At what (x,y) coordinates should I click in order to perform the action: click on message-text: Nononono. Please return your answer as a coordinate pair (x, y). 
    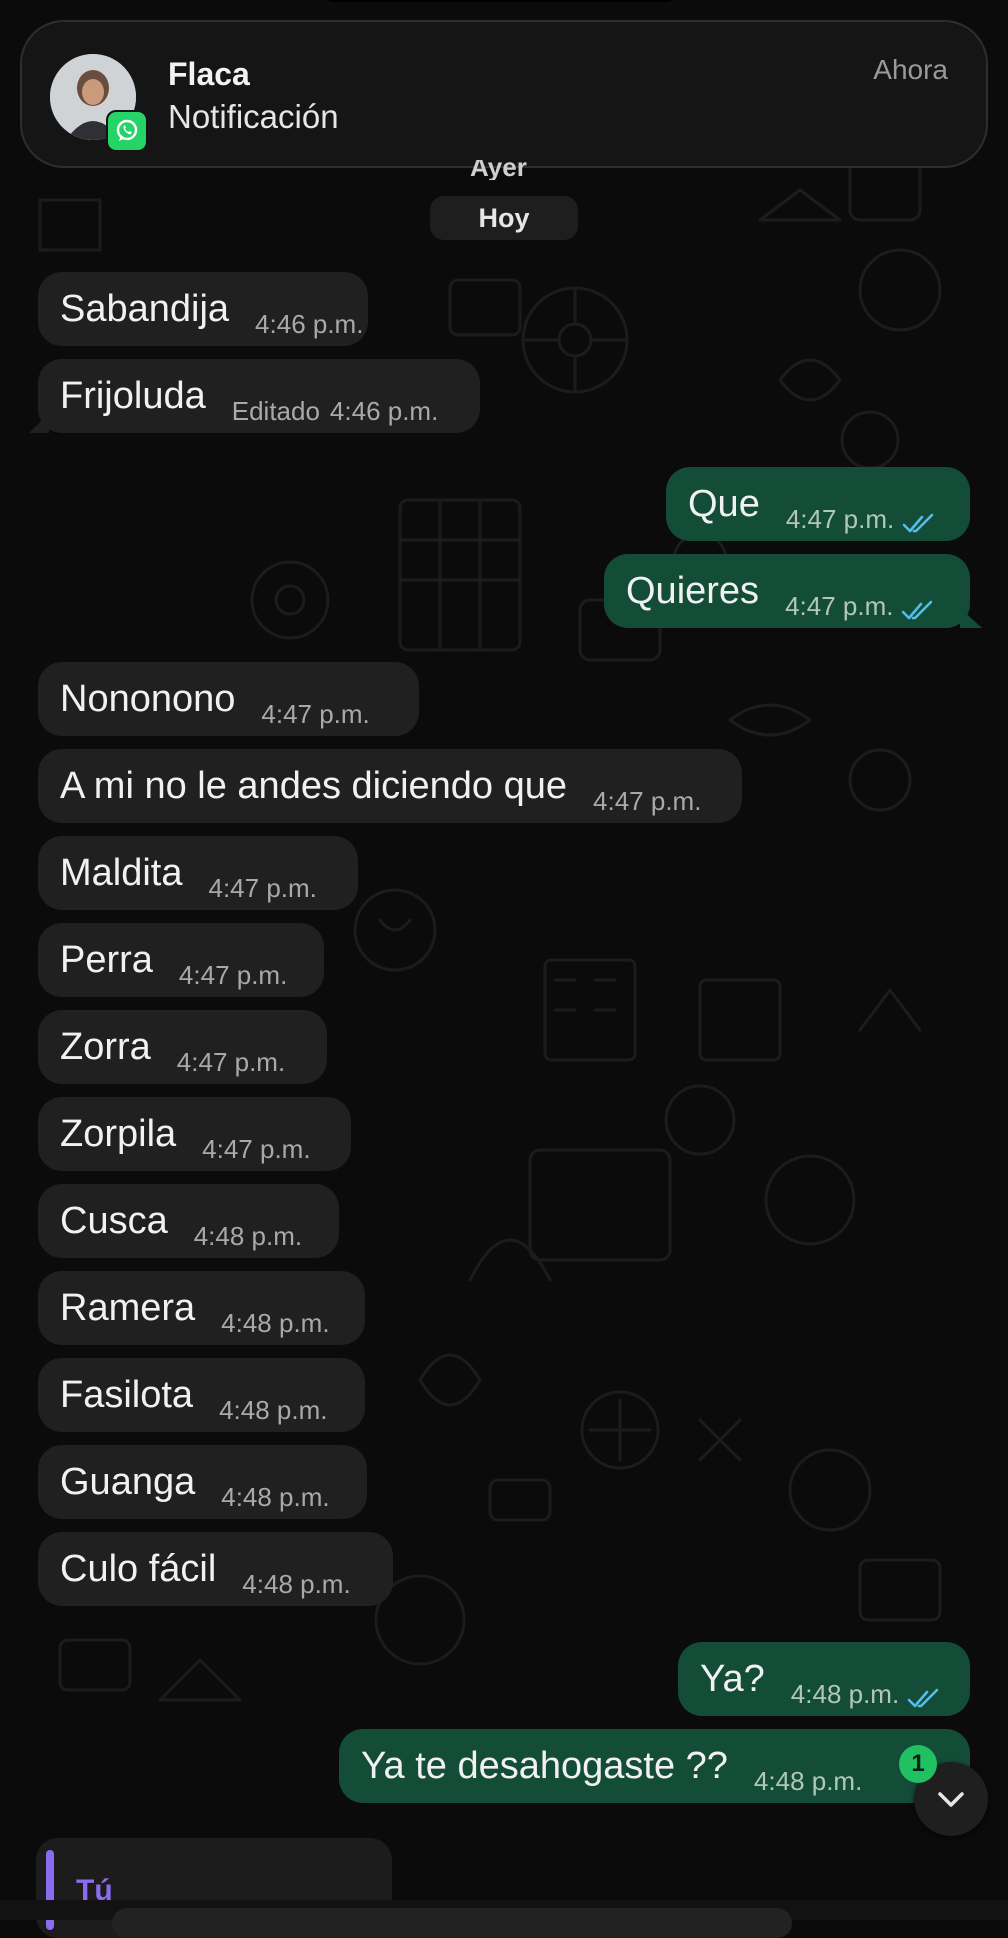
    Looking at the image, I should click on (148, 698).